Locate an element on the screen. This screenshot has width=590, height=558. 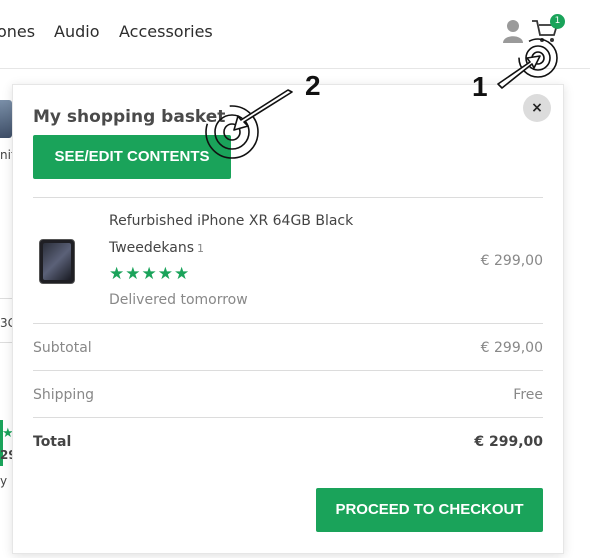
background-product-thumbnail is located at coordinates (6, 119).